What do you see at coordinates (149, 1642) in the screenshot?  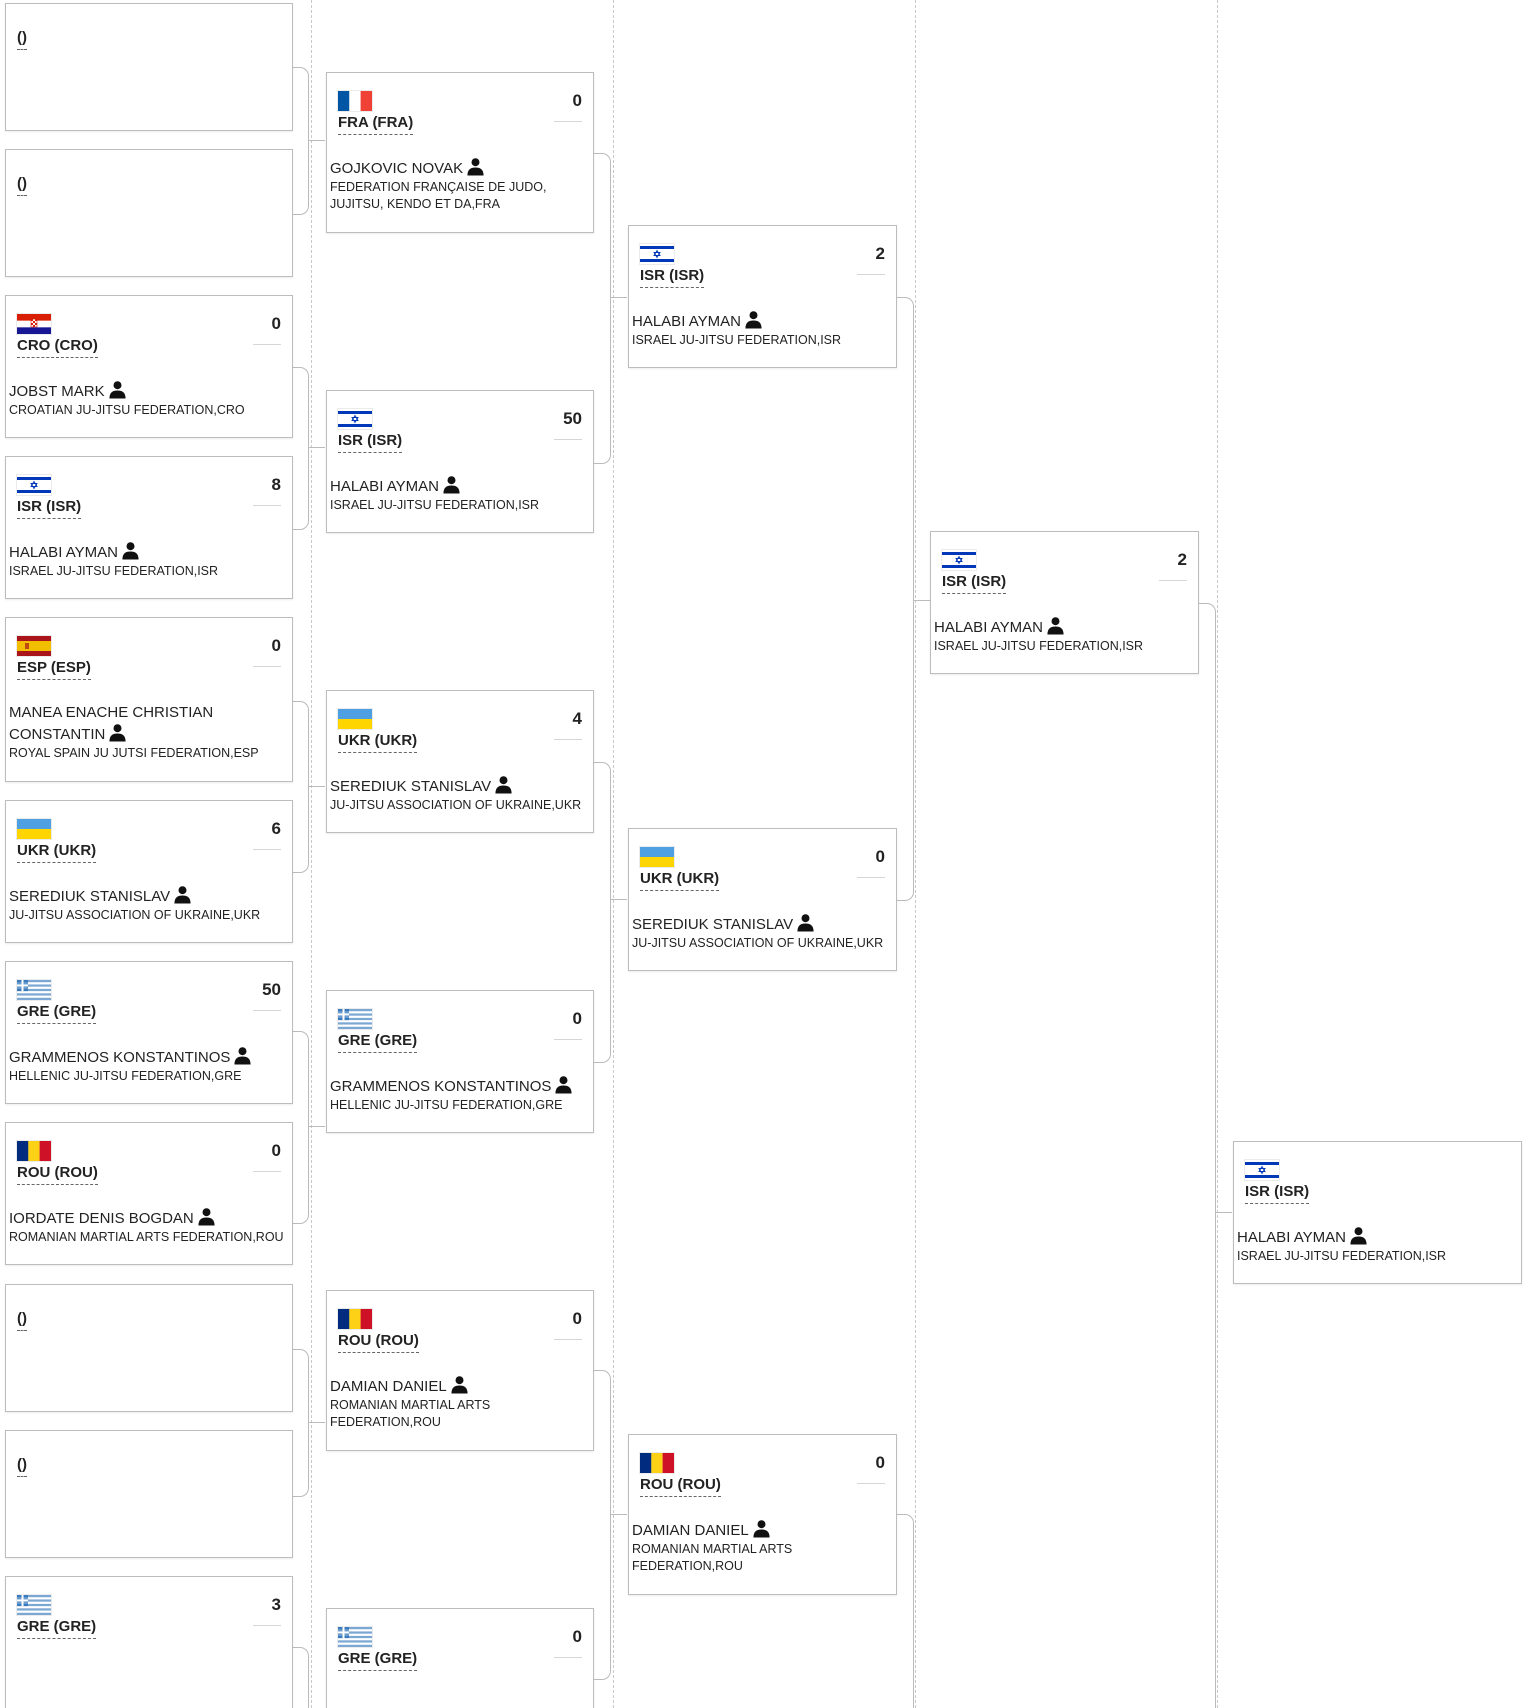 I see `bracket-match-card: GRE (GRE) 3` at bounding box center [149, 1642].